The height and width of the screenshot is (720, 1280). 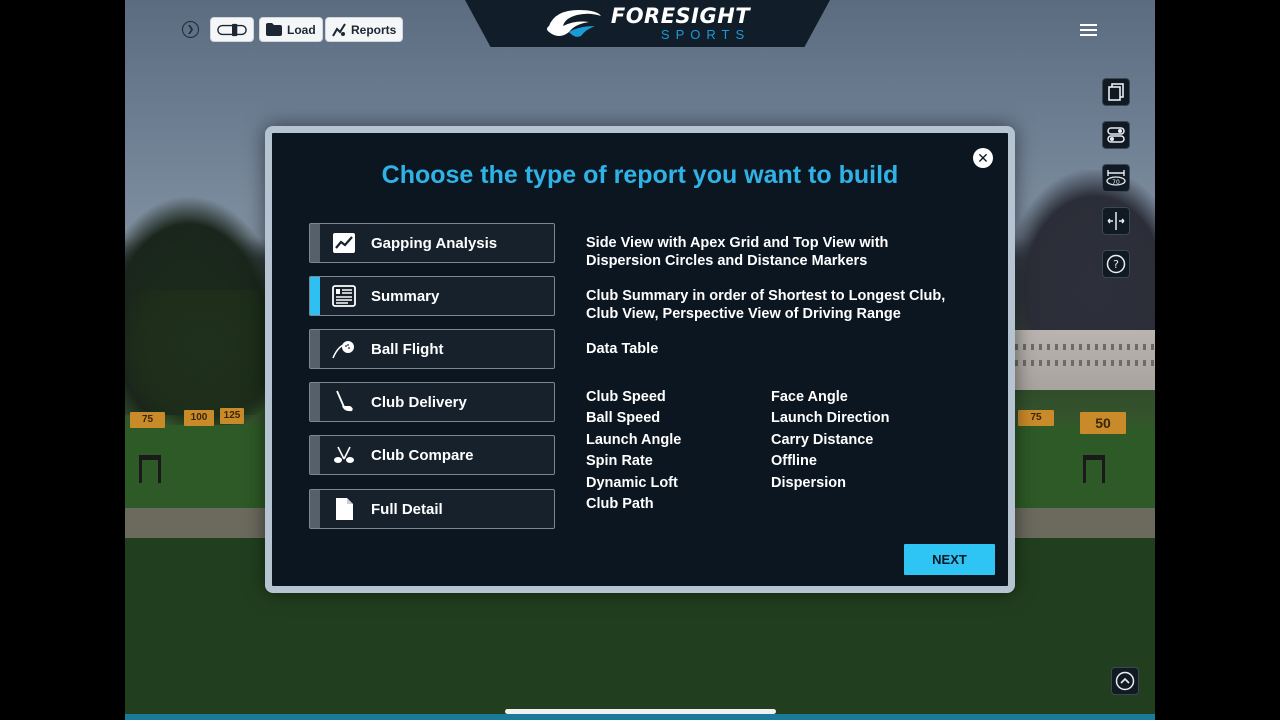 I want to click on trees-left, so click(x=205, y=360).